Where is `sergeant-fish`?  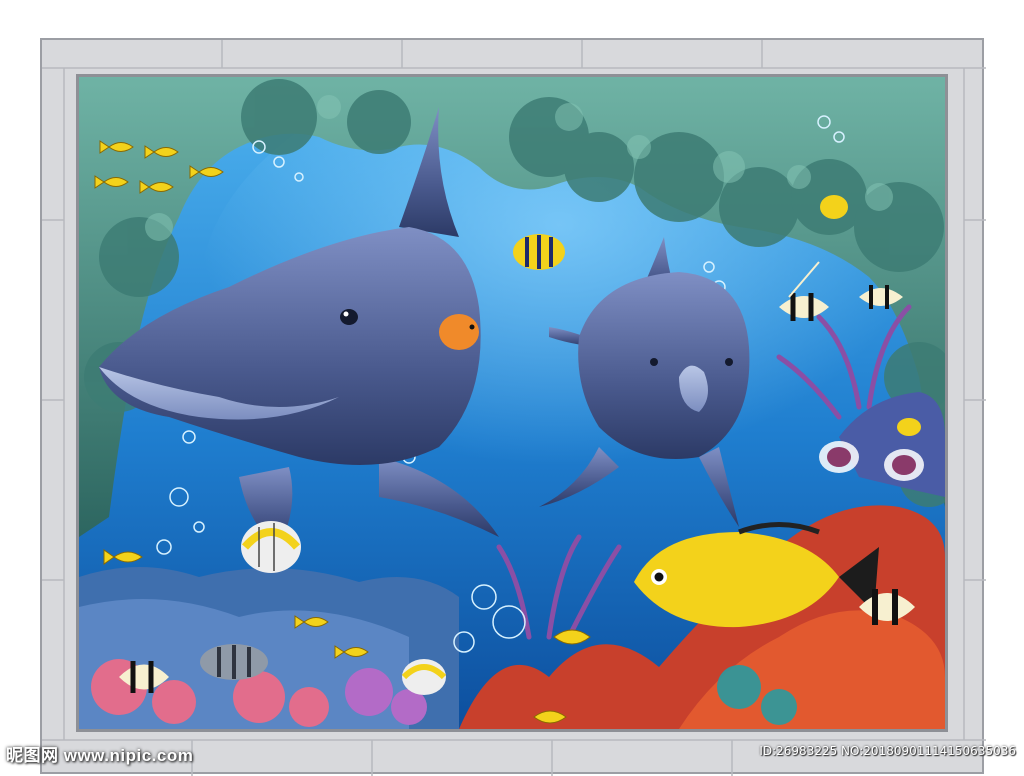
sergeant-fish is located at coordinates (234, 662).